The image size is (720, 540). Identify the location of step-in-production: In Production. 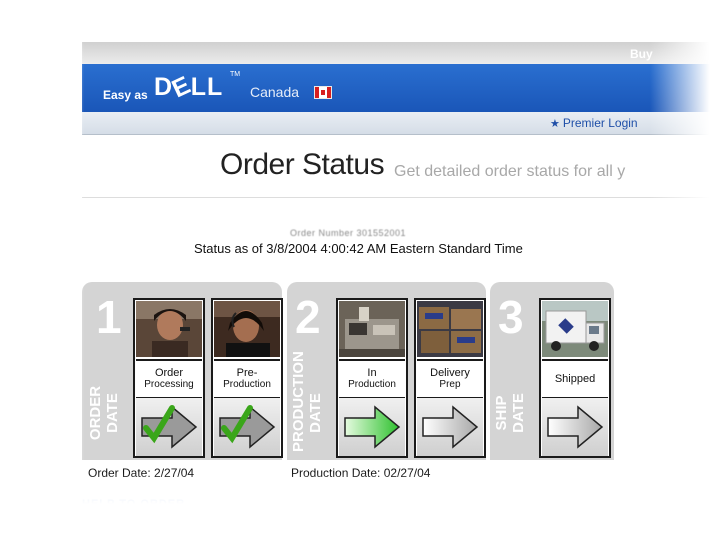
(372, 378).